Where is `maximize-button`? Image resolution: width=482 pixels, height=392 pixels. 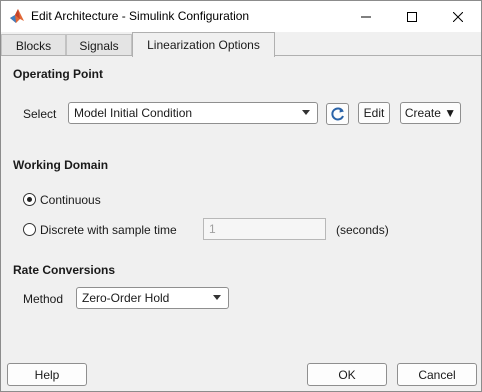 maximize-button is located at coordinates (412, 16).